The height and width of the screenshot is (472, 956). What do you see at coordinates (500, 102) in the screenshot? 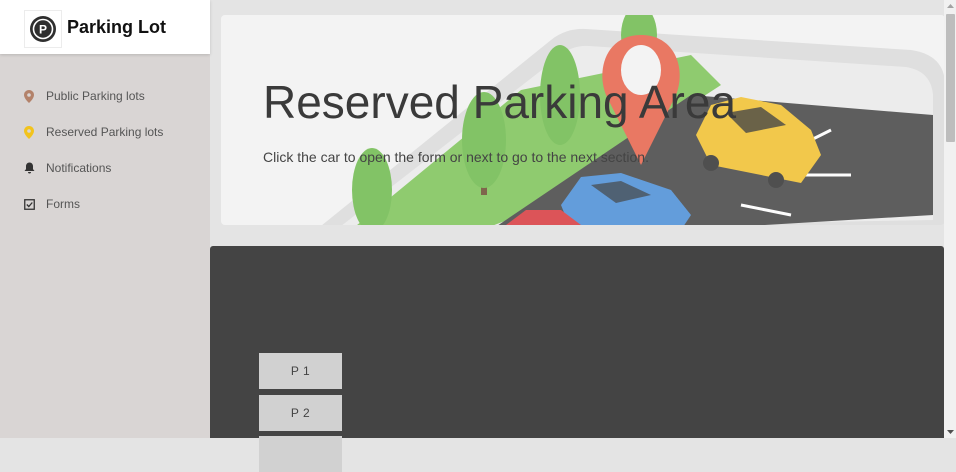
I see `page-title: Reserved Parking Area` at bounding box center [500, 102].